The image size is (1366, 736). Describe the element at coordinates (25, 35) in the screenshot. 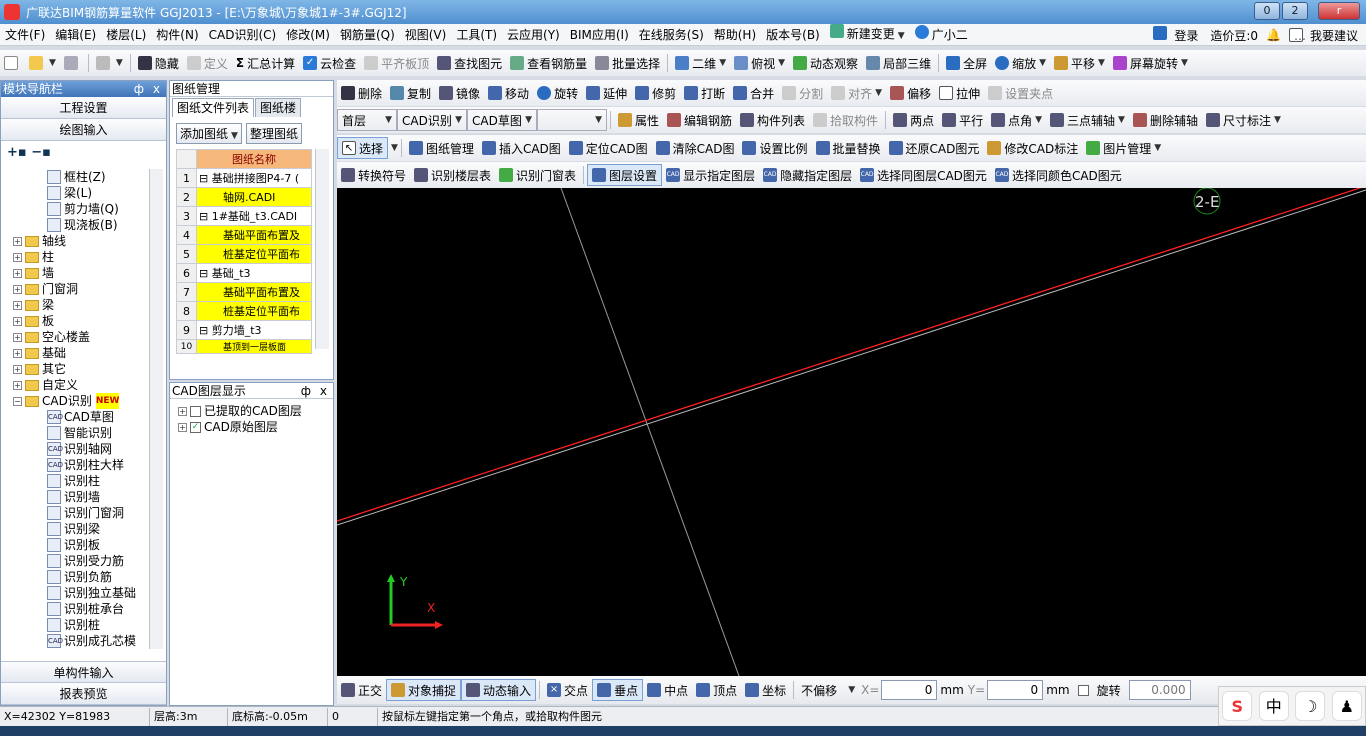

I see `menu-file: 文件(F)` at that location.